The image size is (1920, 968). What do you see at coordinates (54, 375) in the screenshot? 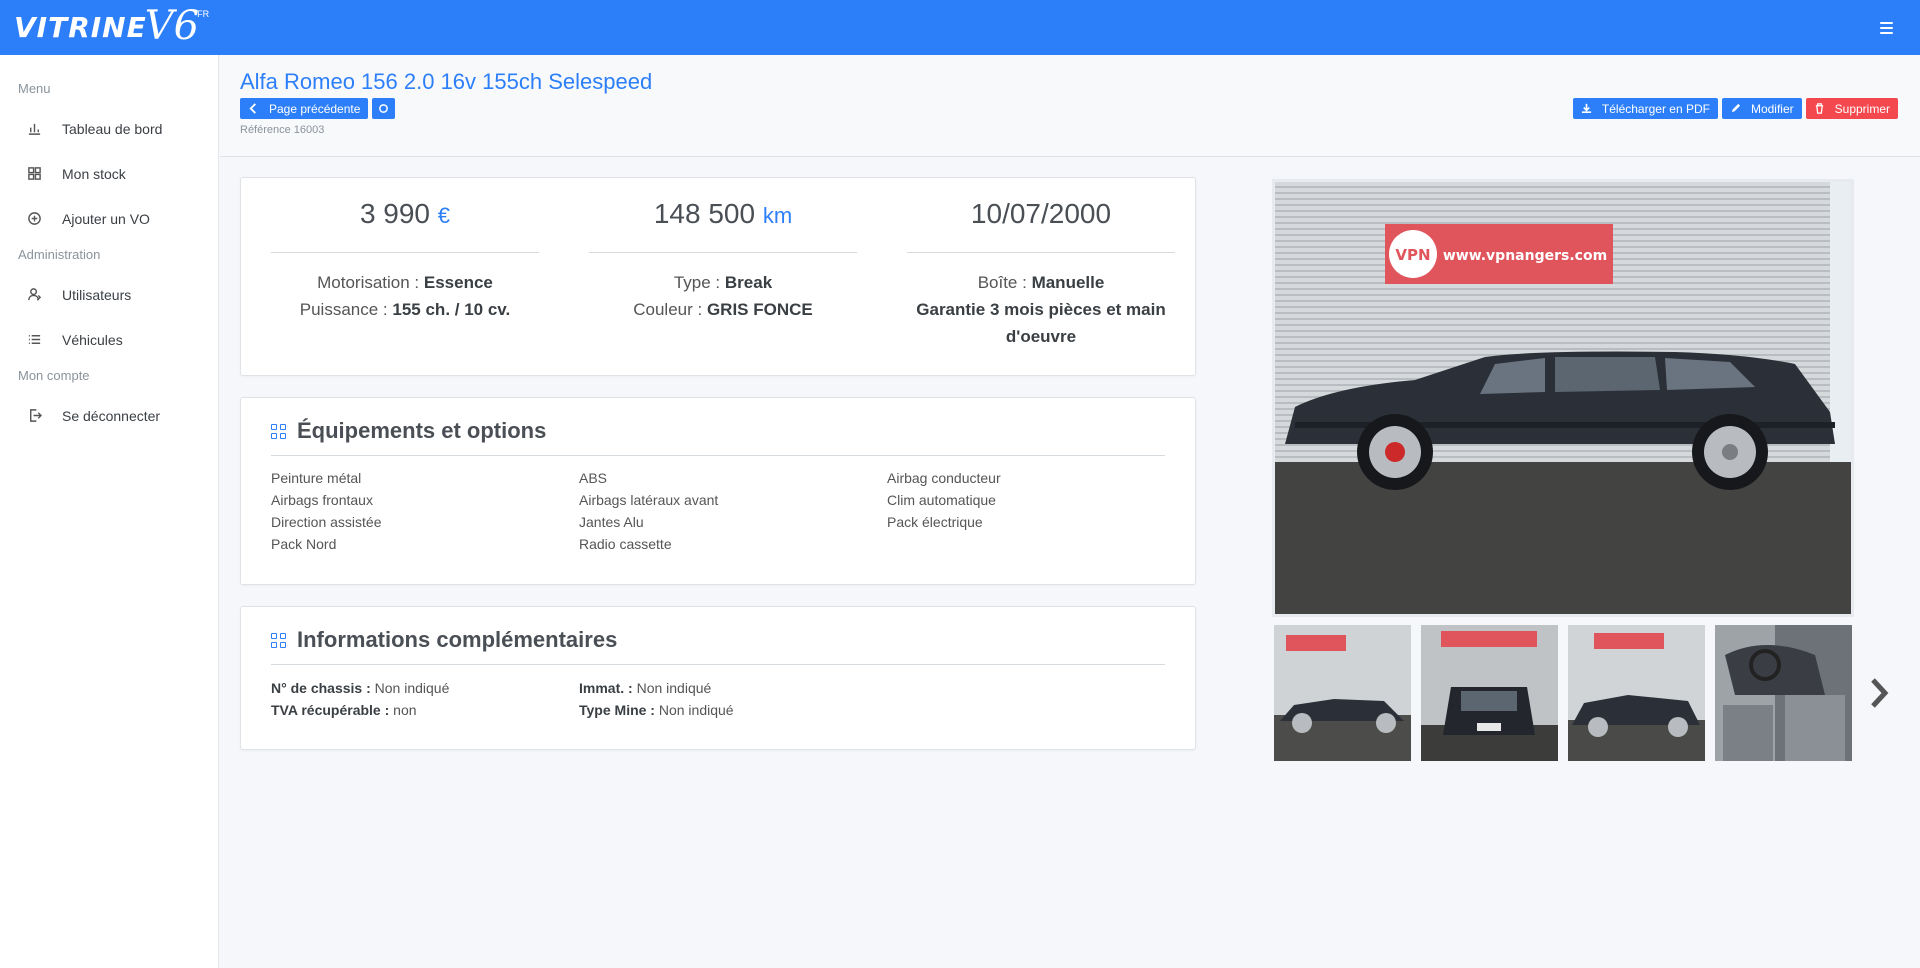
I see `sidebar-section-account: Mon compte` at bounding box center [54, 375].